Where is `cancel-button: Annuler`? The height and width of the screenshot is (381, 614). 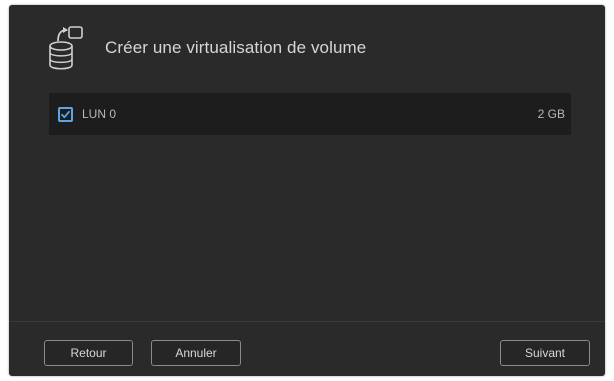
cancel-button: Annuler is located at coordinates (196, 353).